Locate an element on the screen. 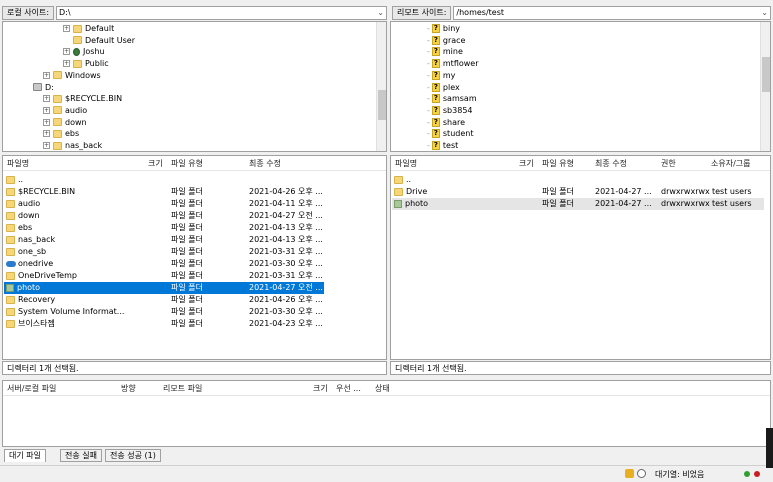 This screenshot has width=773, height=482. col-remote-file: 리모트 파일 is located at coordinates (182, 389).